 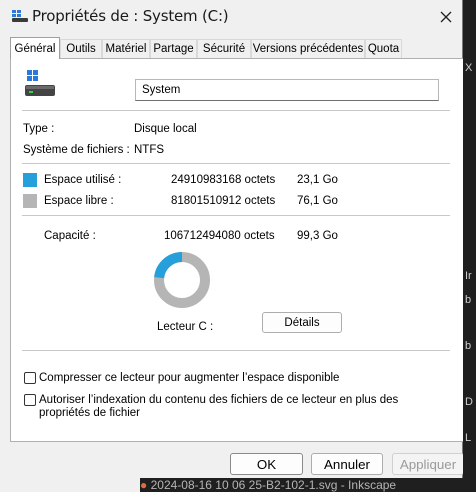 I want to click on used-space-bytes: 24910983168 octets, so click(x=223, y=180).